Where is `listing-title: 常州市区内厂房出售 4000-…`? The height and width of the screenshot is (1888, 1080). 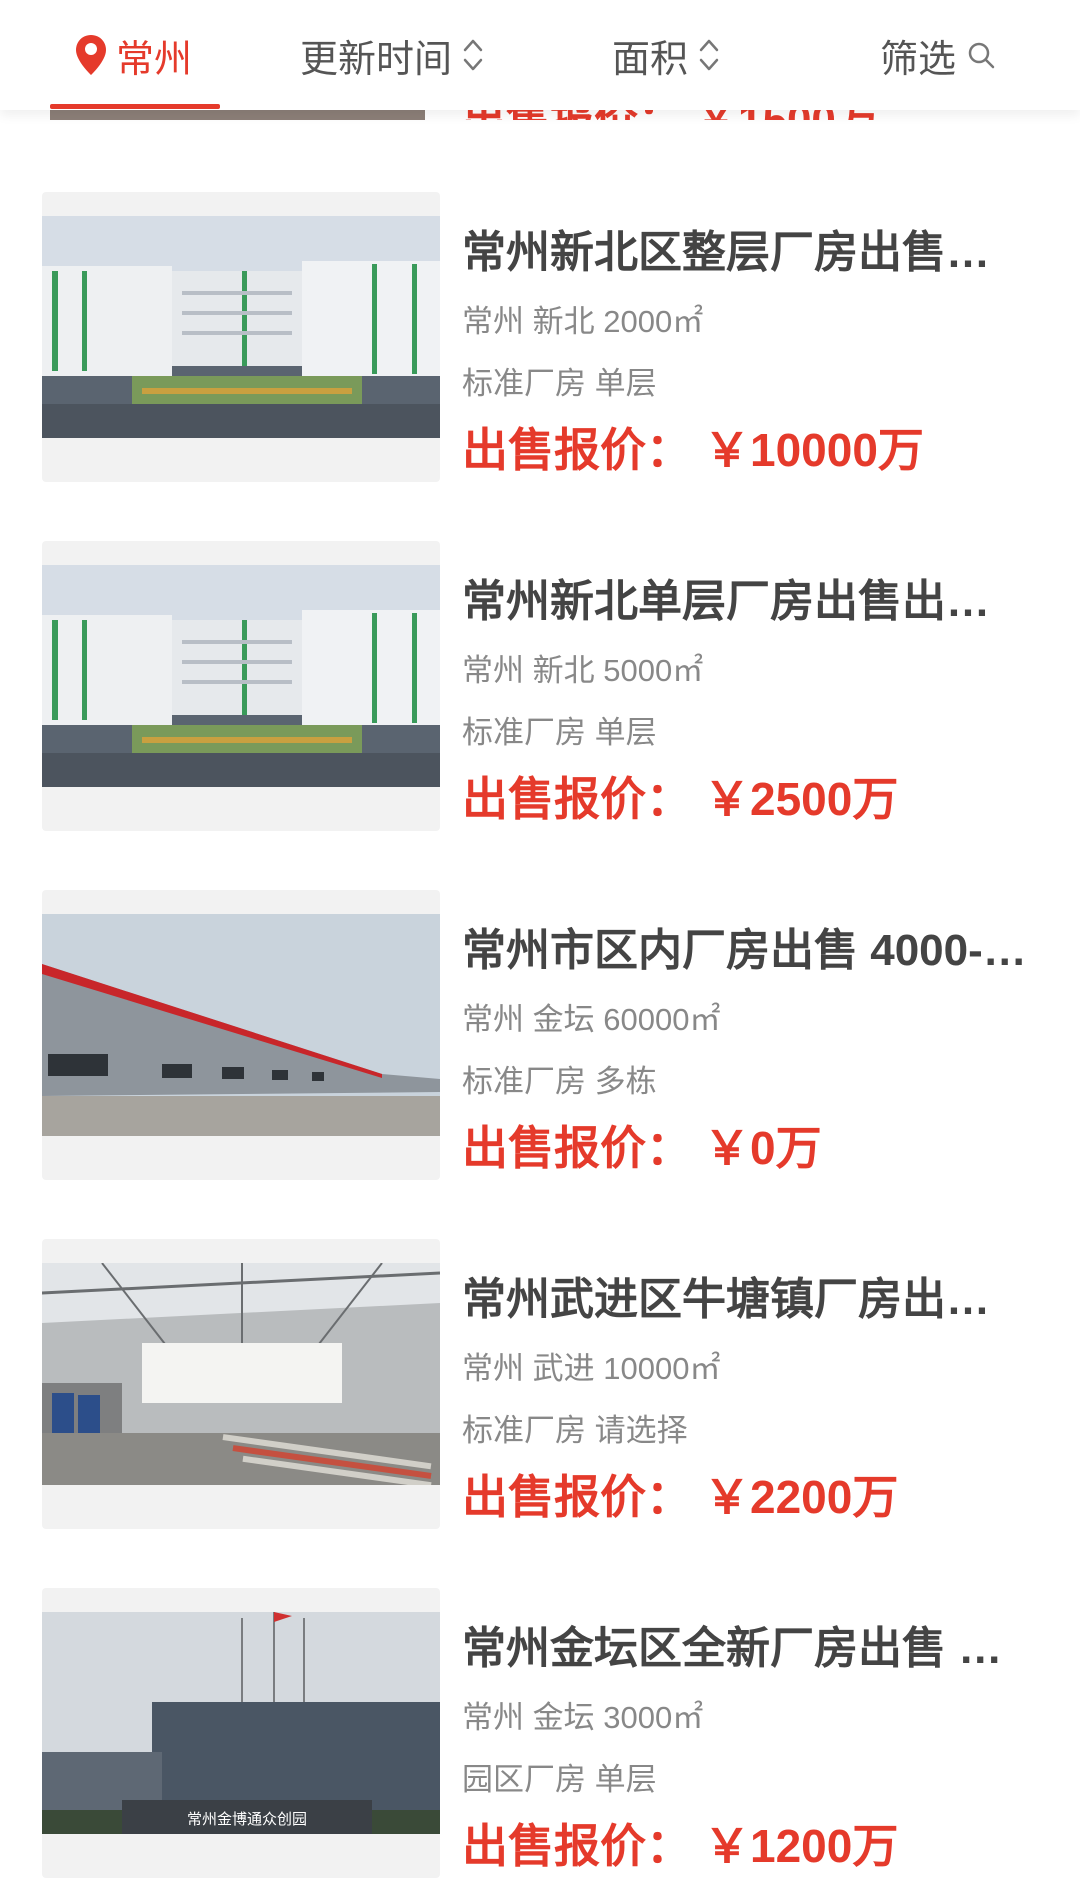 listing-title: 常州市区内厂房出售 4000-… is located at coordinates (744, 950).